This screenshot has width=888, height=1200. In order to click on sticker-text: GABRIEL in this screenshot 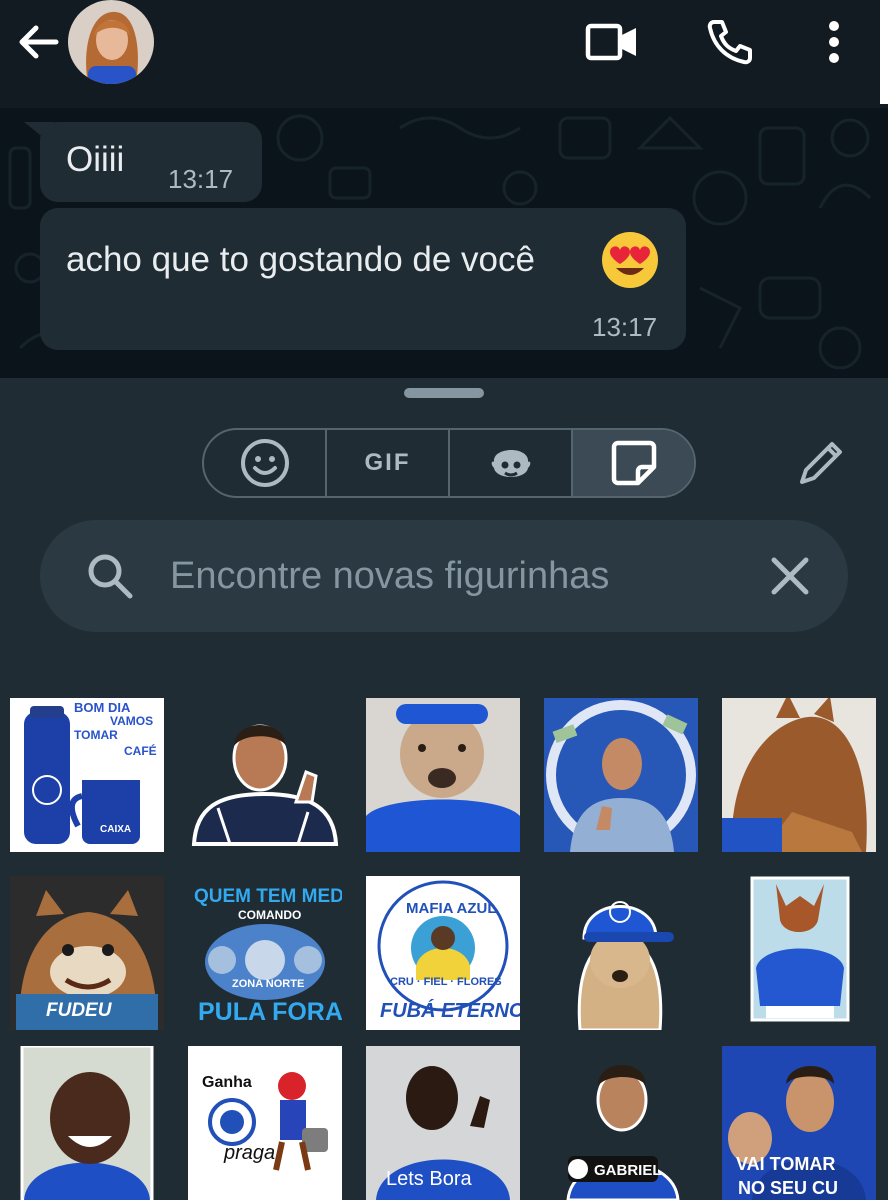, I will do `click(628, 1170)`.